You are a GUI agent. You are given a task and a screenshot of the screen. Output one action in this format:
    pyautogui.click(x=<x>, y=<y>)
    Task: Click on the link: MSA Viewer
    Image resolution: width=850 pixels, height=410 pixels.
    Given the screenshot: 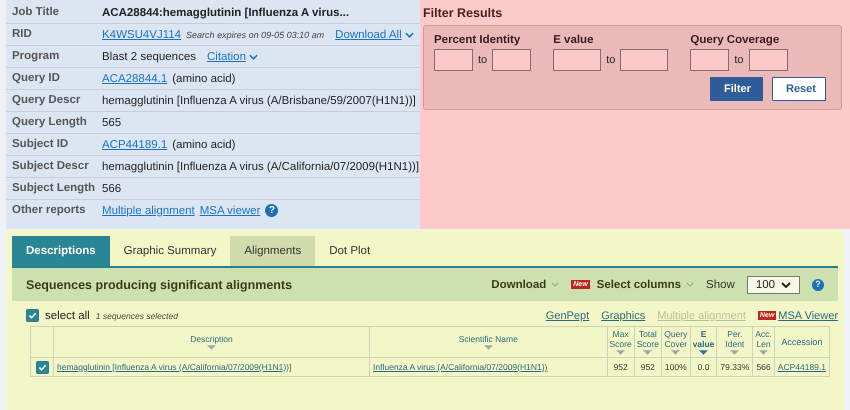 What is the action you would take?
    pyautogui.click(x=808, y=316)
    